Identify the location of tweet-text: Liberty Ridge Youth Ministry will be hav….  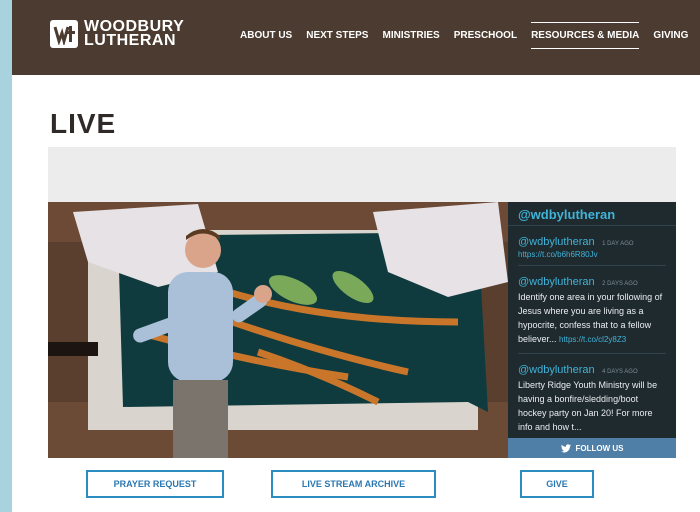
(588, 406).